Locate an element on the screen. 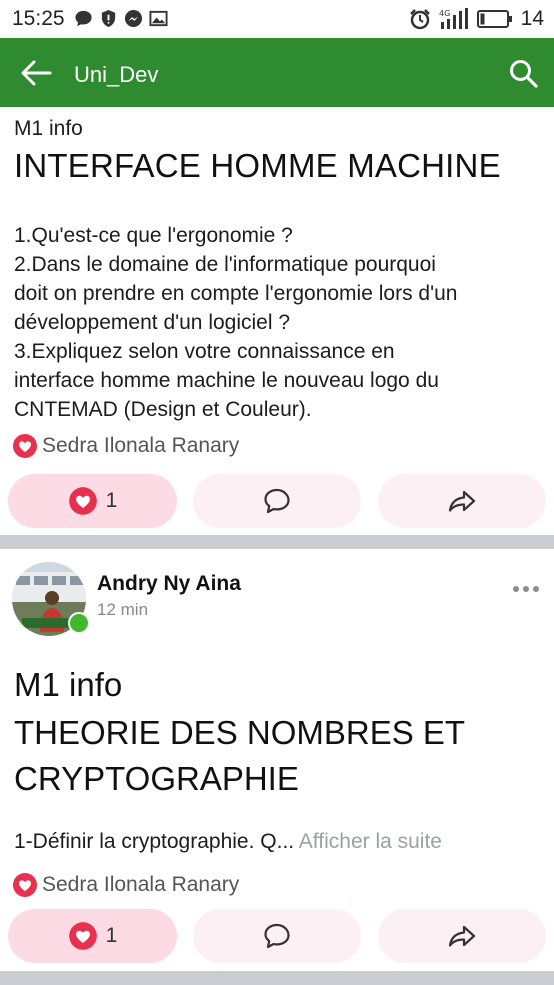 The width and height of the screenshot is (554, 985). online-status-dot is located at coordinates (79, 623).